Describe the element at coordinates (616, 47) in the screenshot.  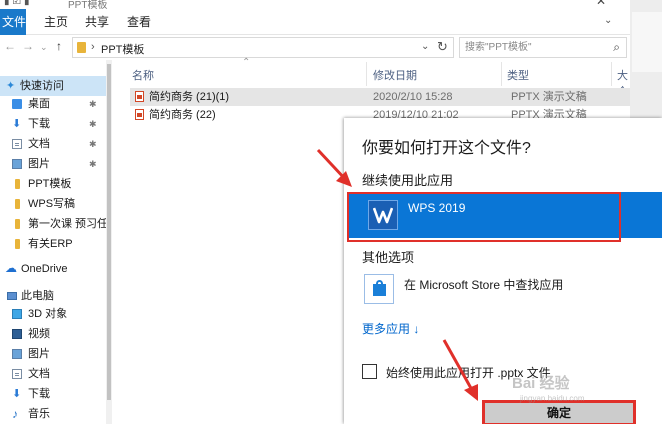
I see `search-icon: ⌕` at that location.